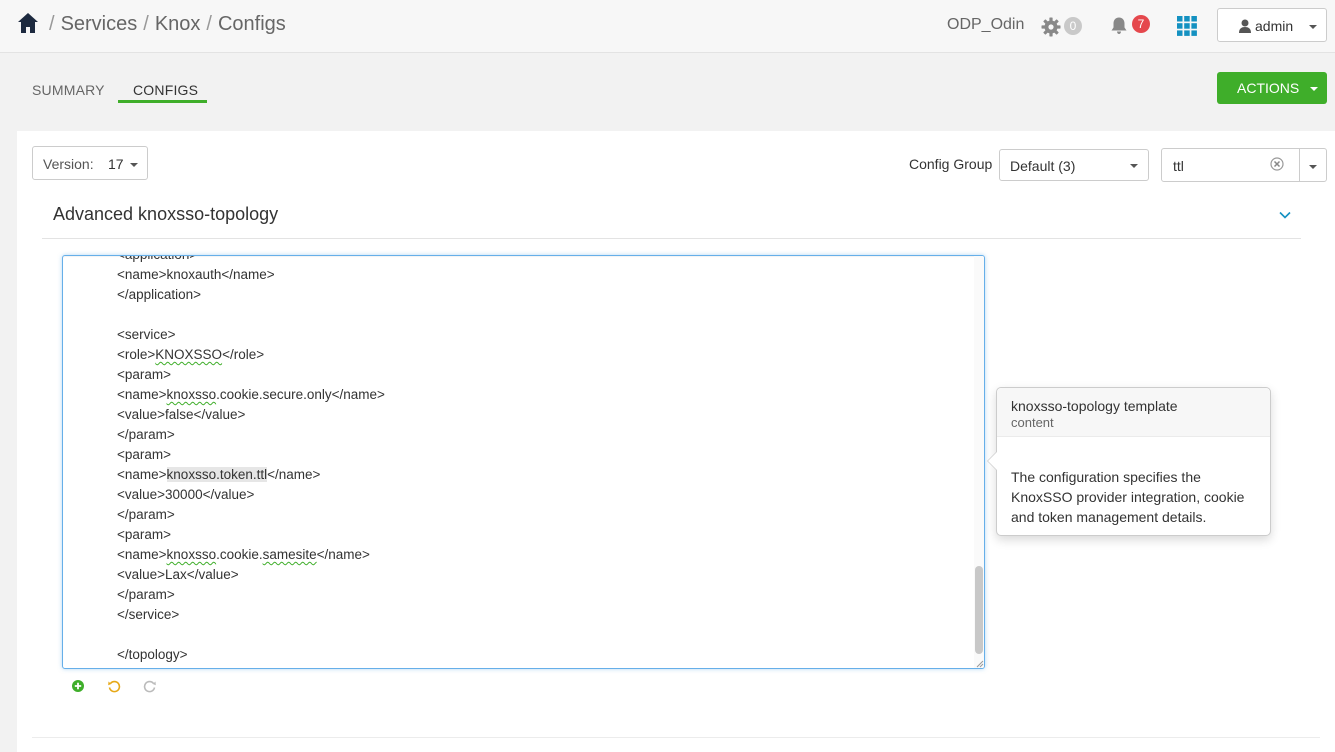  Describe the element at coordinates (152, 654) in the screenshot. I see `code-line: </topology>` at that location.